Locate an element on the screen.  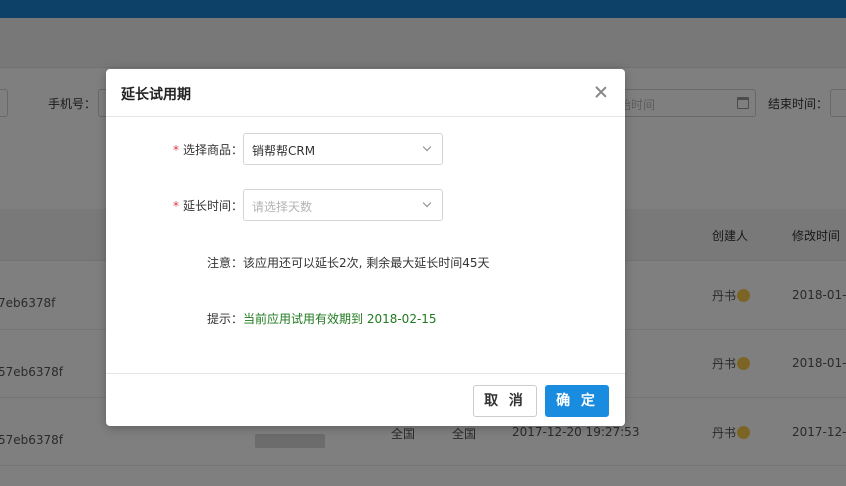
dialog-title: 延长试用期 is located at coordinates (156, 95).